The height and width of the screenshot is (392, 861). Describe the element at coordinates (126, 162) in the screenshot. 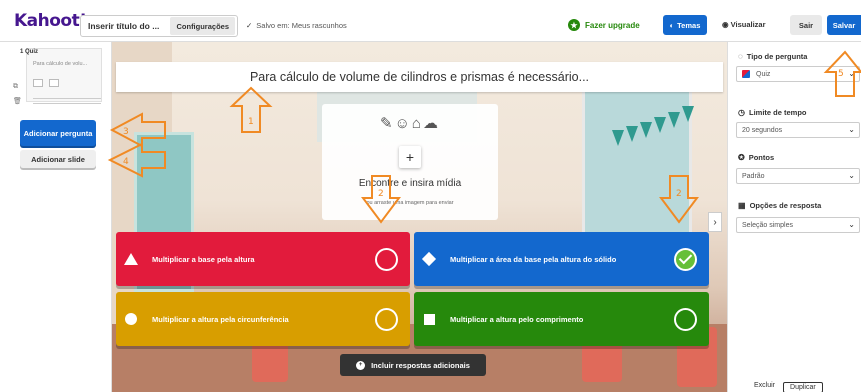

I see `annotation-number: 4` at that location.